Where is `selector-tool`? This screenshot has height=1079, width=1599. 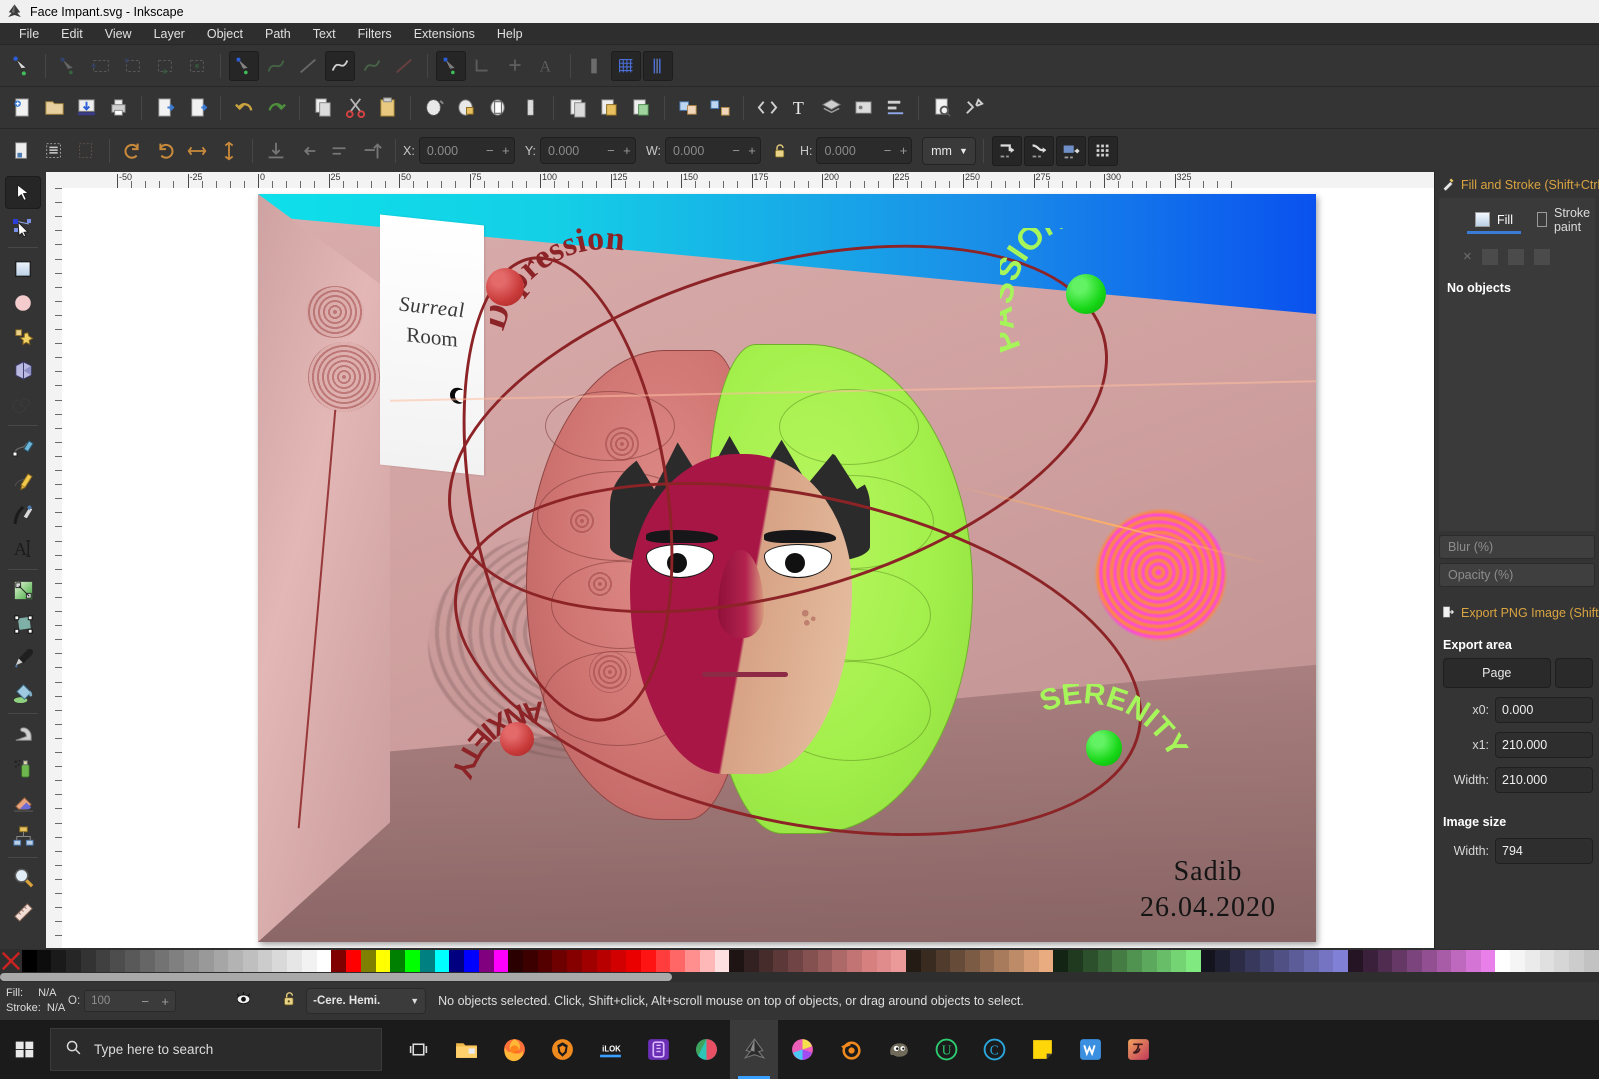
selector-tool is located at coordinates (23, 192).